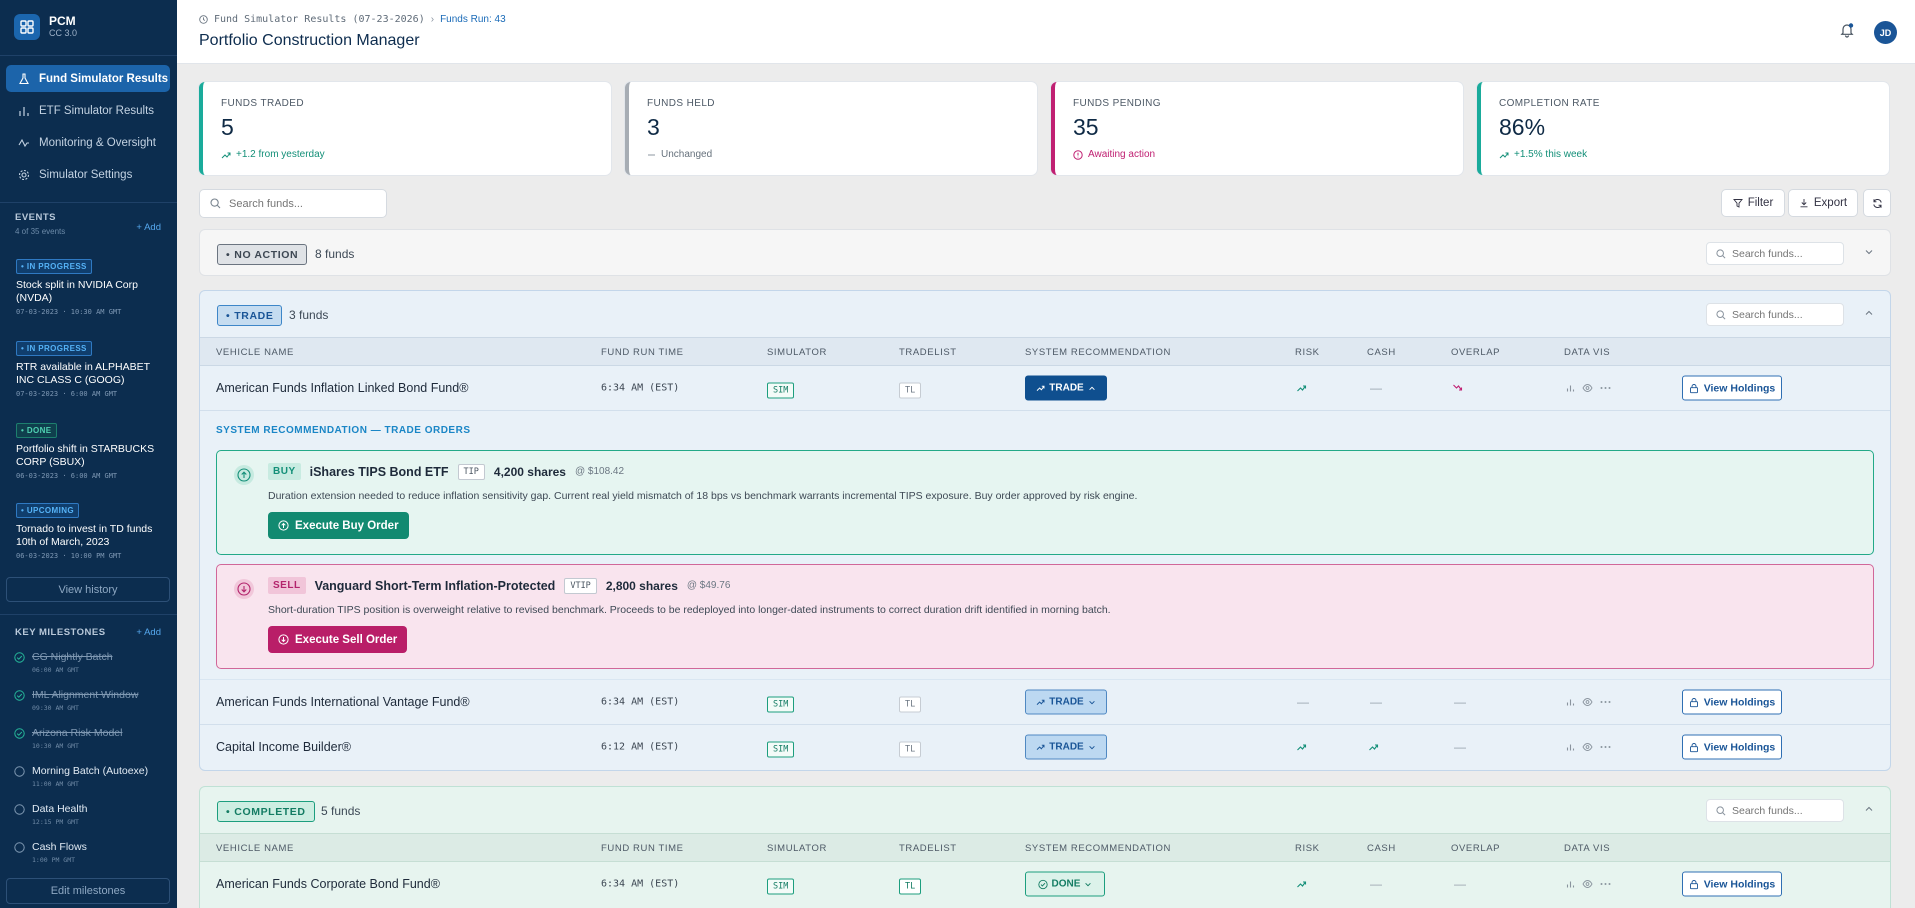 The image size is (1915, 908). Describe the element at coordinates (641, 585) in the screenshot. I see `order-shares: 2,800 shares` at that location.